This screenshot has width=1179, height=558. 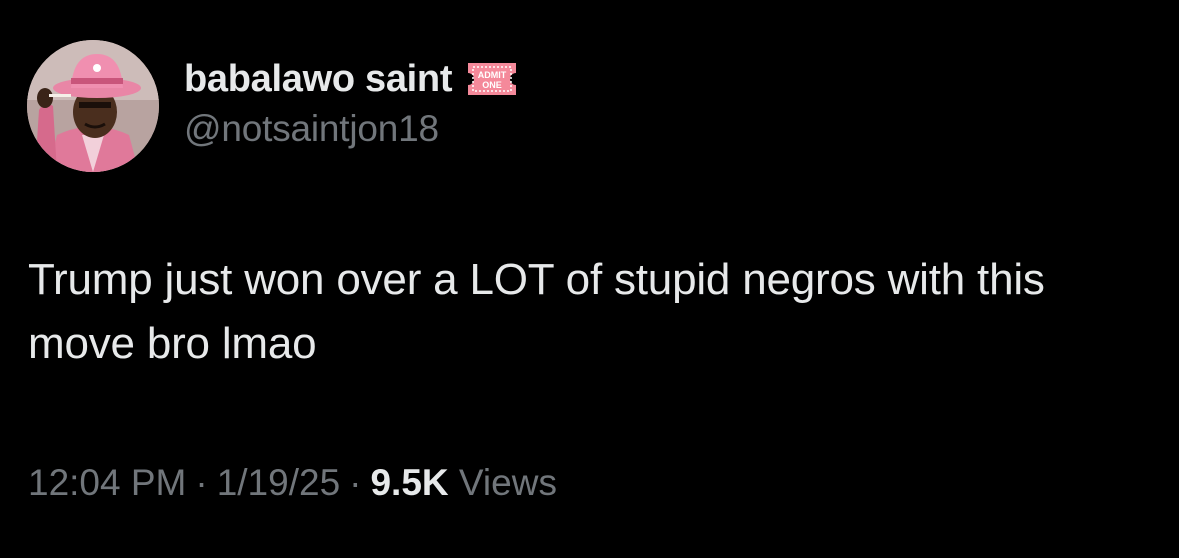 I want to click on badge-text-line2: ONE, so click(x=492, y=85).